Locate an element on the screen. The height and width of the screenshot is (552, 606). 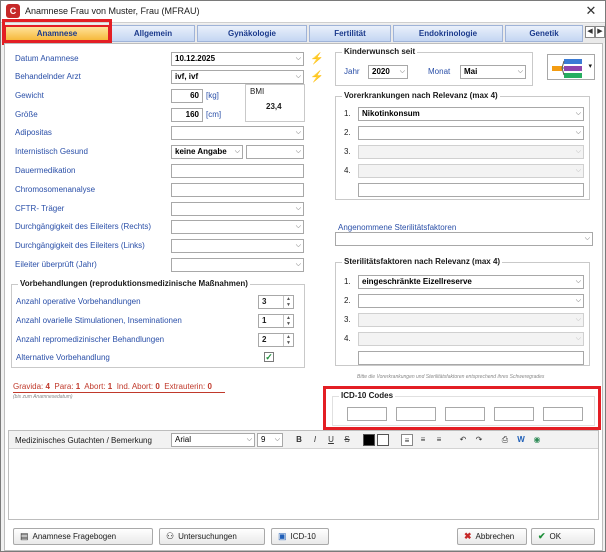
sterilitaet-num: 2. is located at coordinates (347, 300).